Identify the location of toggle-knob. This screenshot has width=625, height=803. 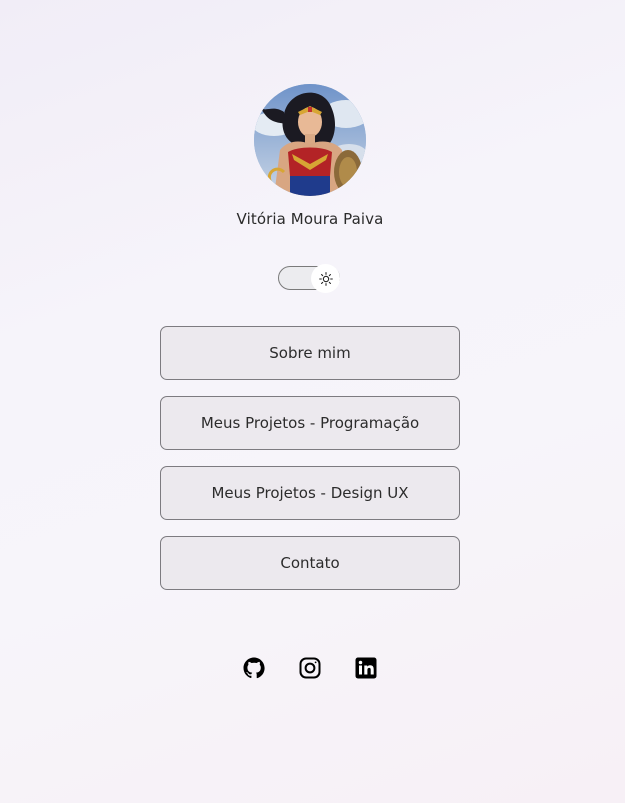
(325, 278).